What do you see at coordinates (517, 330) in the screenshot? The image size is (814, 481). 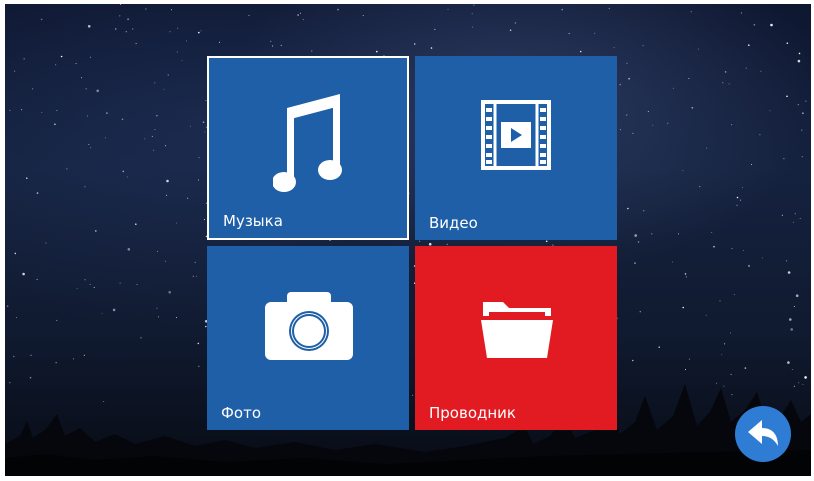 I see `folder-open-icon` at bounding box center [517, 330].